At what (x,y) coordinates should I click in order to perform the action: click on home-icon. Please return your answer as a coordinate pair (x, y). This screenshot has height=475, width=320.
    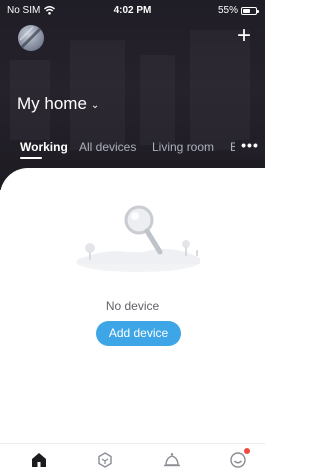
    Looking at the image, I should click on (39, 460).